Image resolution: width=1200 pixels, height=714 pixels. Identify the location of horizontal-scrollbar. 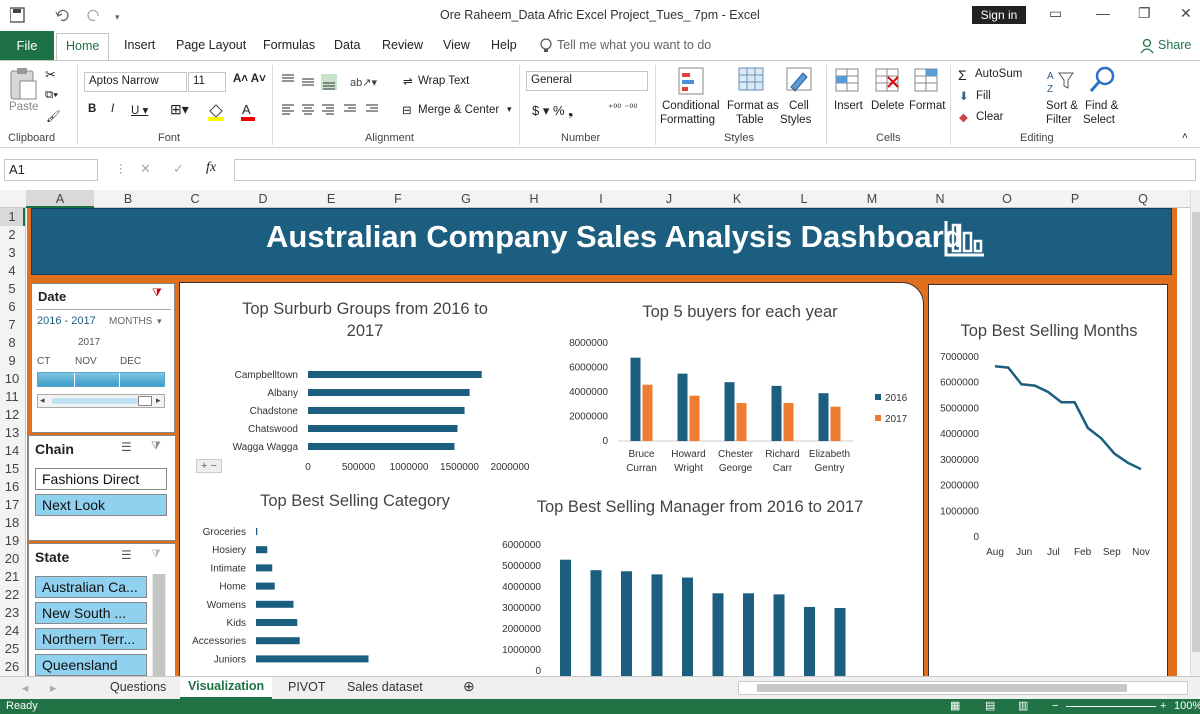
(963, 688).